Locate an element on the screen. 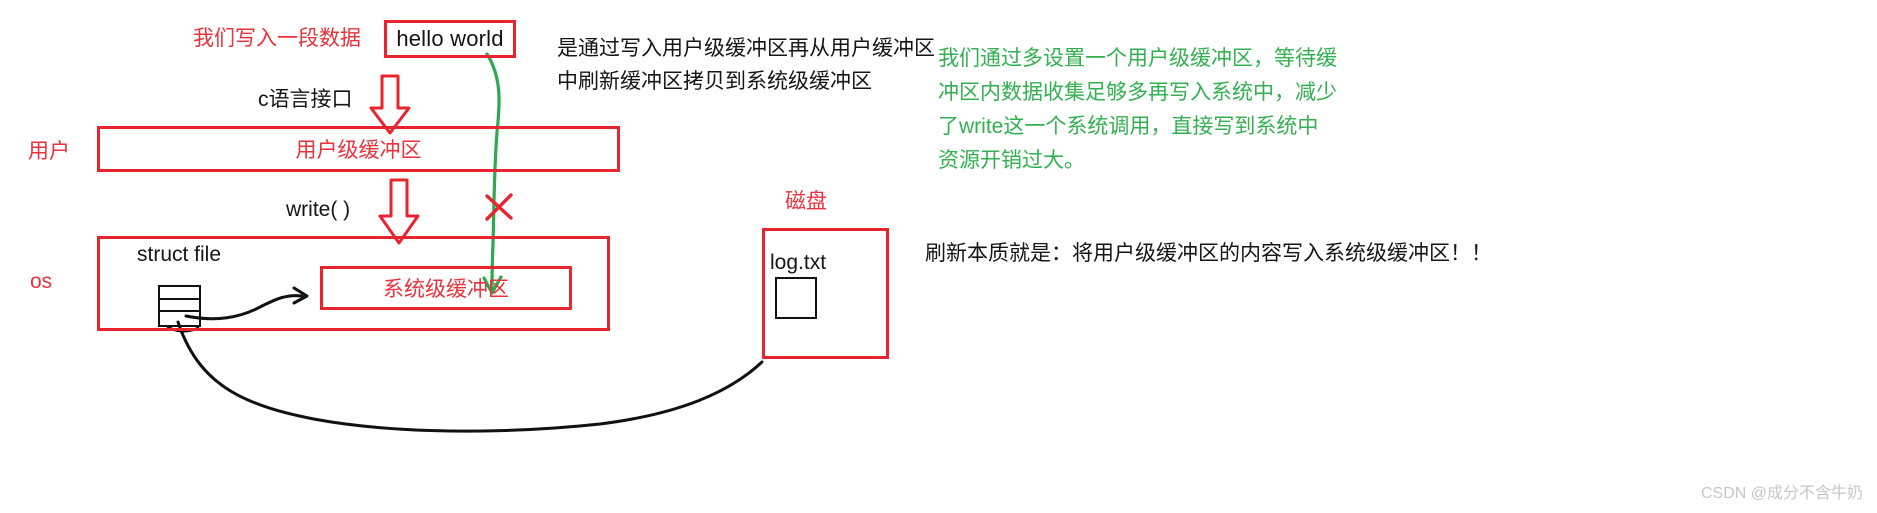  green-note-line-2: 冲区内数据收集足够多再写入系统中，减少 is located at coordinates (1137, 93).